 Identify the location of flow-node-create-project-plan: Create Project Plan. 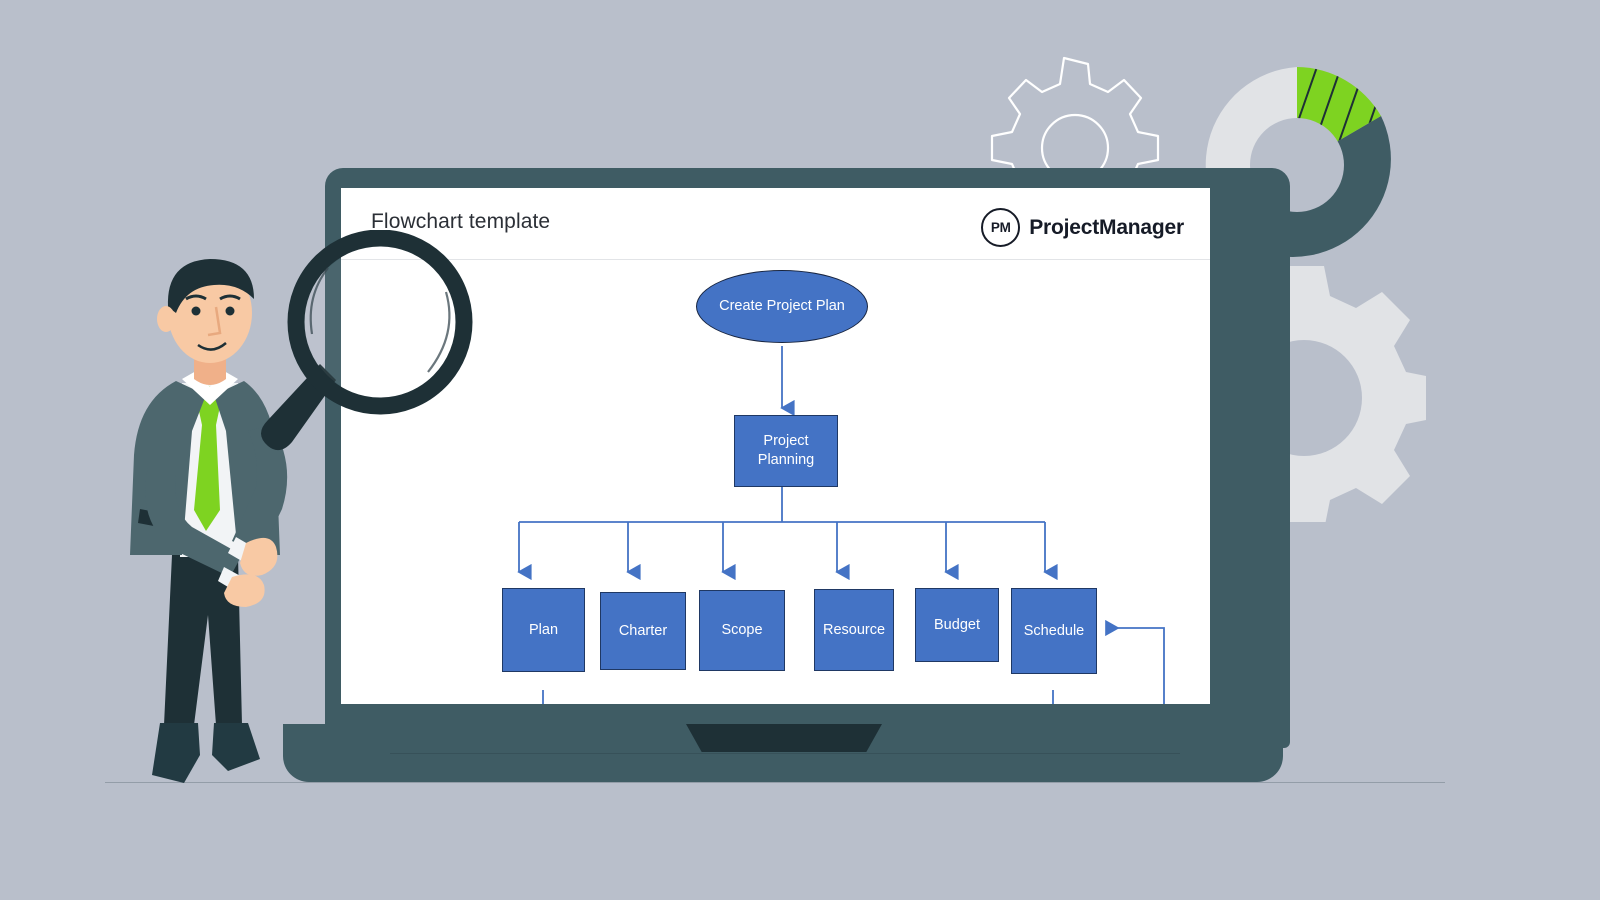
(782, 306).